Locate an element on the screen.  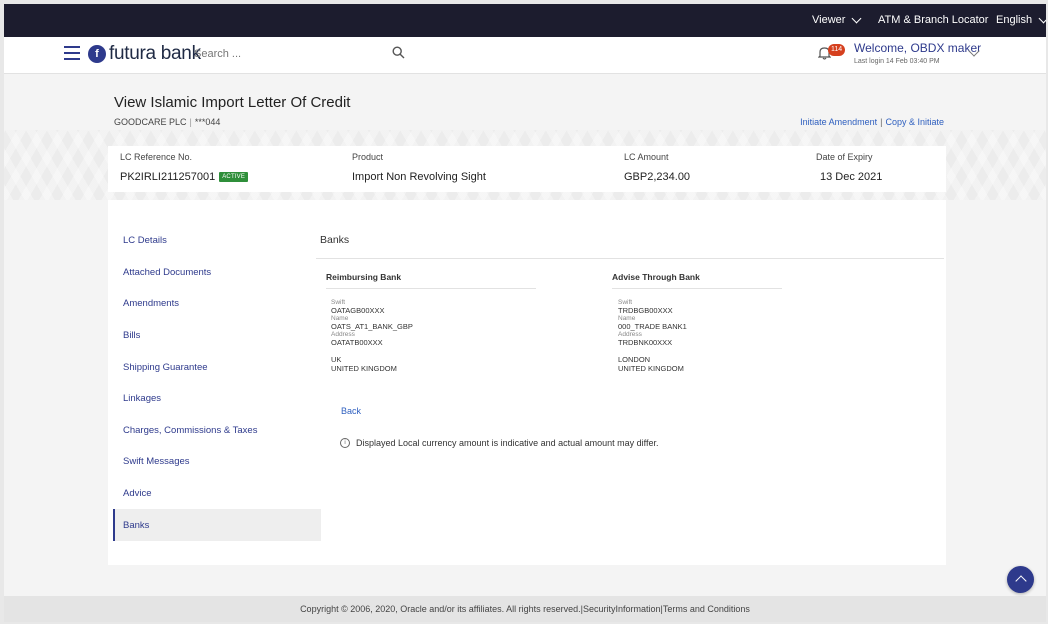
lc-reference-label: LC Reference No. is located at coordinates (156, 157).